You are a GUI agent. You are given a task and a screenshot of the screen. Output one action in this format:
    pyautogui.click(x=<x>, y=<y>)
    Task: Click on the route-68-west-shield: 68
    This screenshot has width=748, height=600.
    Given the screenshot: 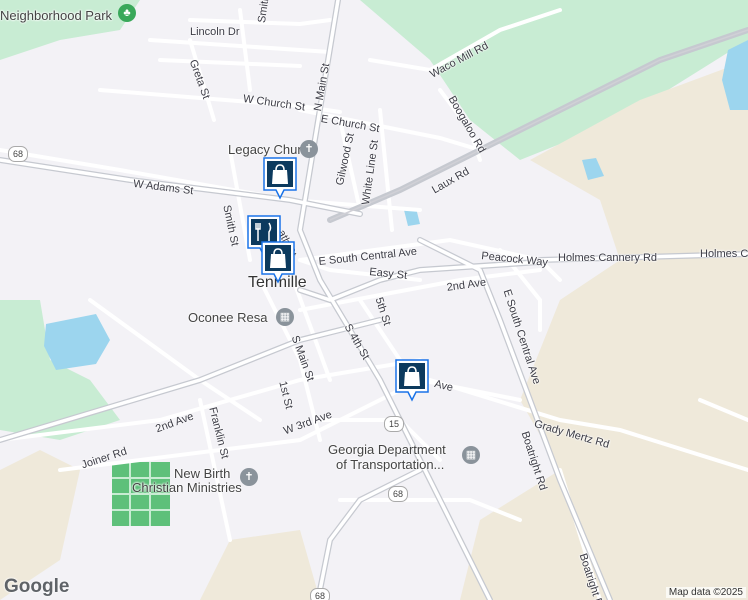 What is the action you would take?
    pyautogui.click(x=18, y=154)
    